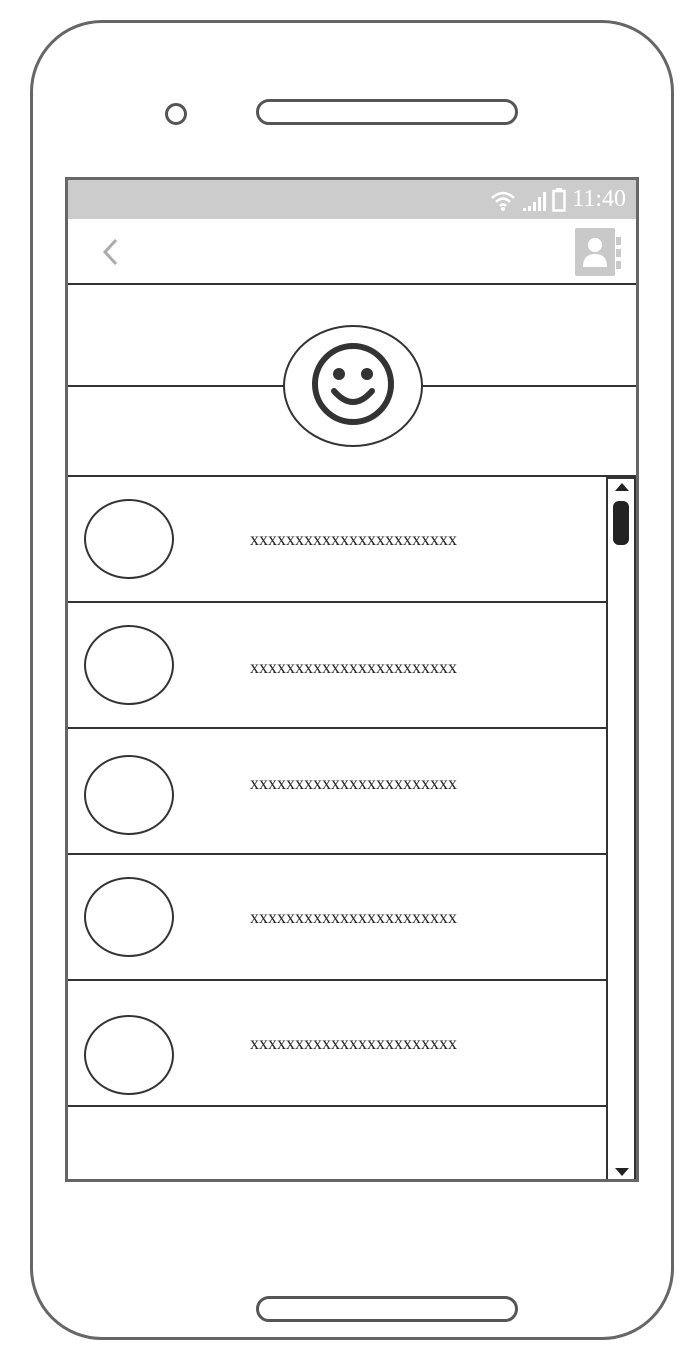 The image size is (694, 1360). I want to click on home-bar, so click(387, 1309).